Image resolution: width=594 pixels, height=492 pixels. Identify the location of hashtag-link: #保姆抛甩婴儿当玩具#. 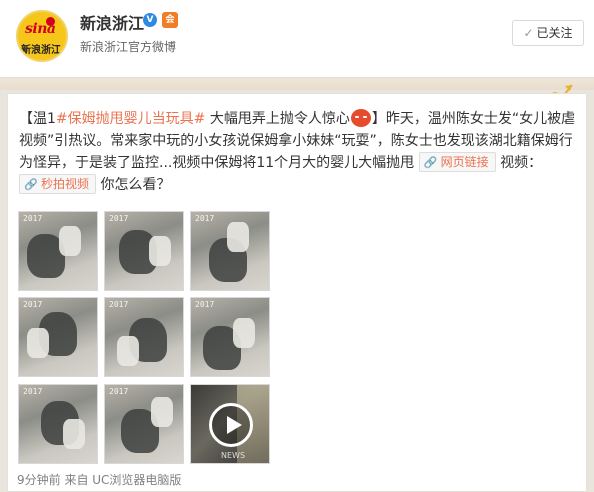
(130, 119).